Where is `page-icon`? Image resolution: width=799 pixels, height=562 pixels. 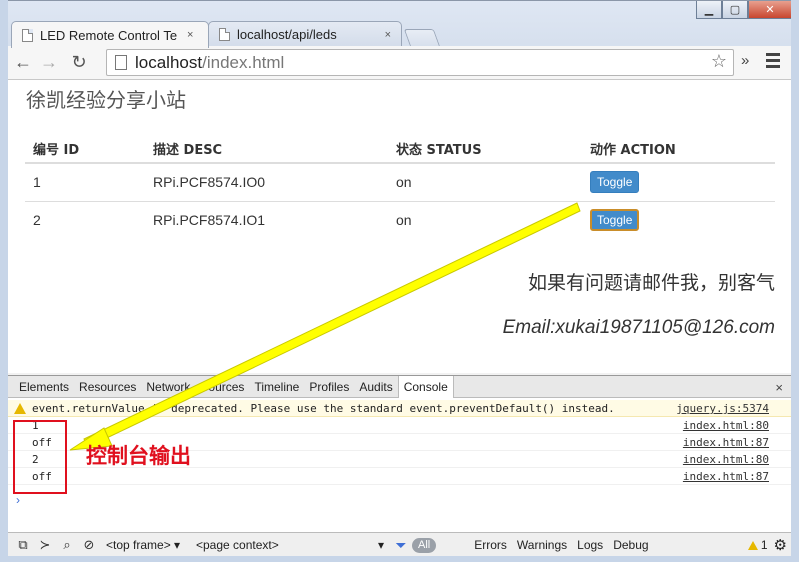 page-icon is located at coordinates (27, 35).